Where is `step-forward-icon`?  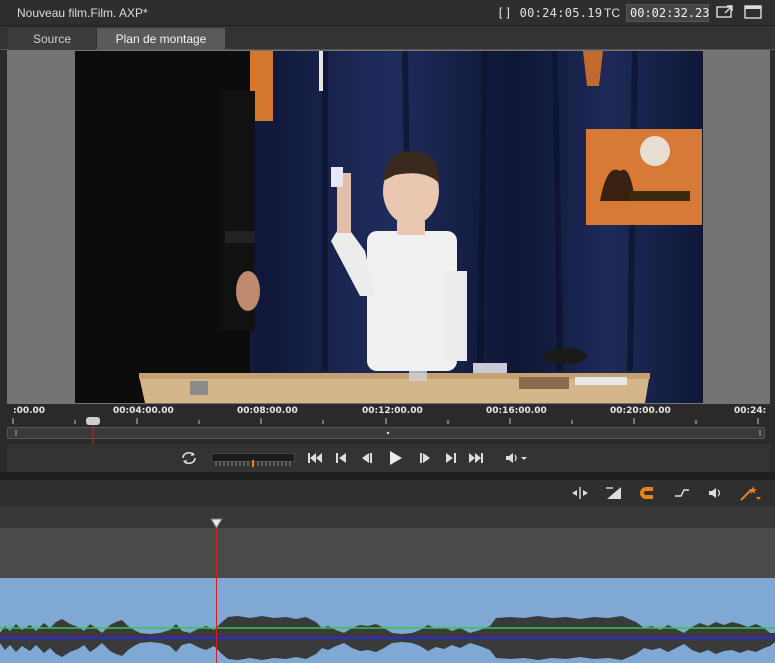
step-forward-icon is located at coordinates (425, 458).